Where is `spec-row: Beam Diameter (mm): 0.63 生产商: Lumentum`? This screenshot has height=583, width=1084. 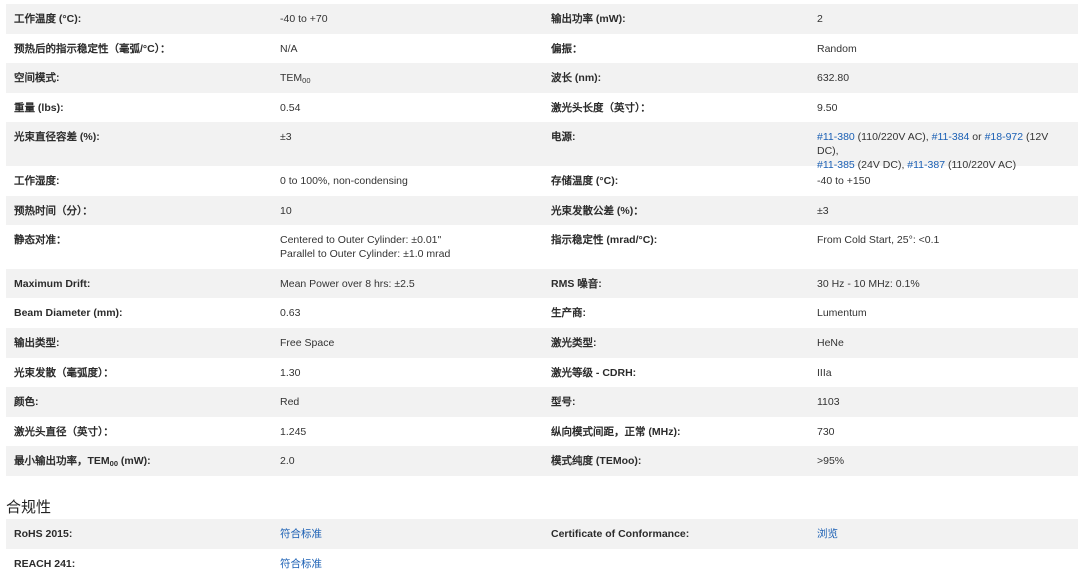 spec-row: Beam Diameter (mm): 0.63 生产商: Lumentum is located at coordinates (542, 313).